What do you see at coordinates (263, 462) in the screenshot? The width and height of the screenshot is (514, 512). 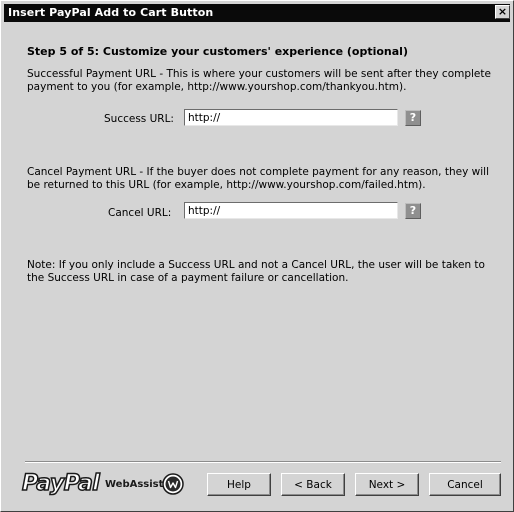 I see `footer-divider` at bounding box center [263, 462].